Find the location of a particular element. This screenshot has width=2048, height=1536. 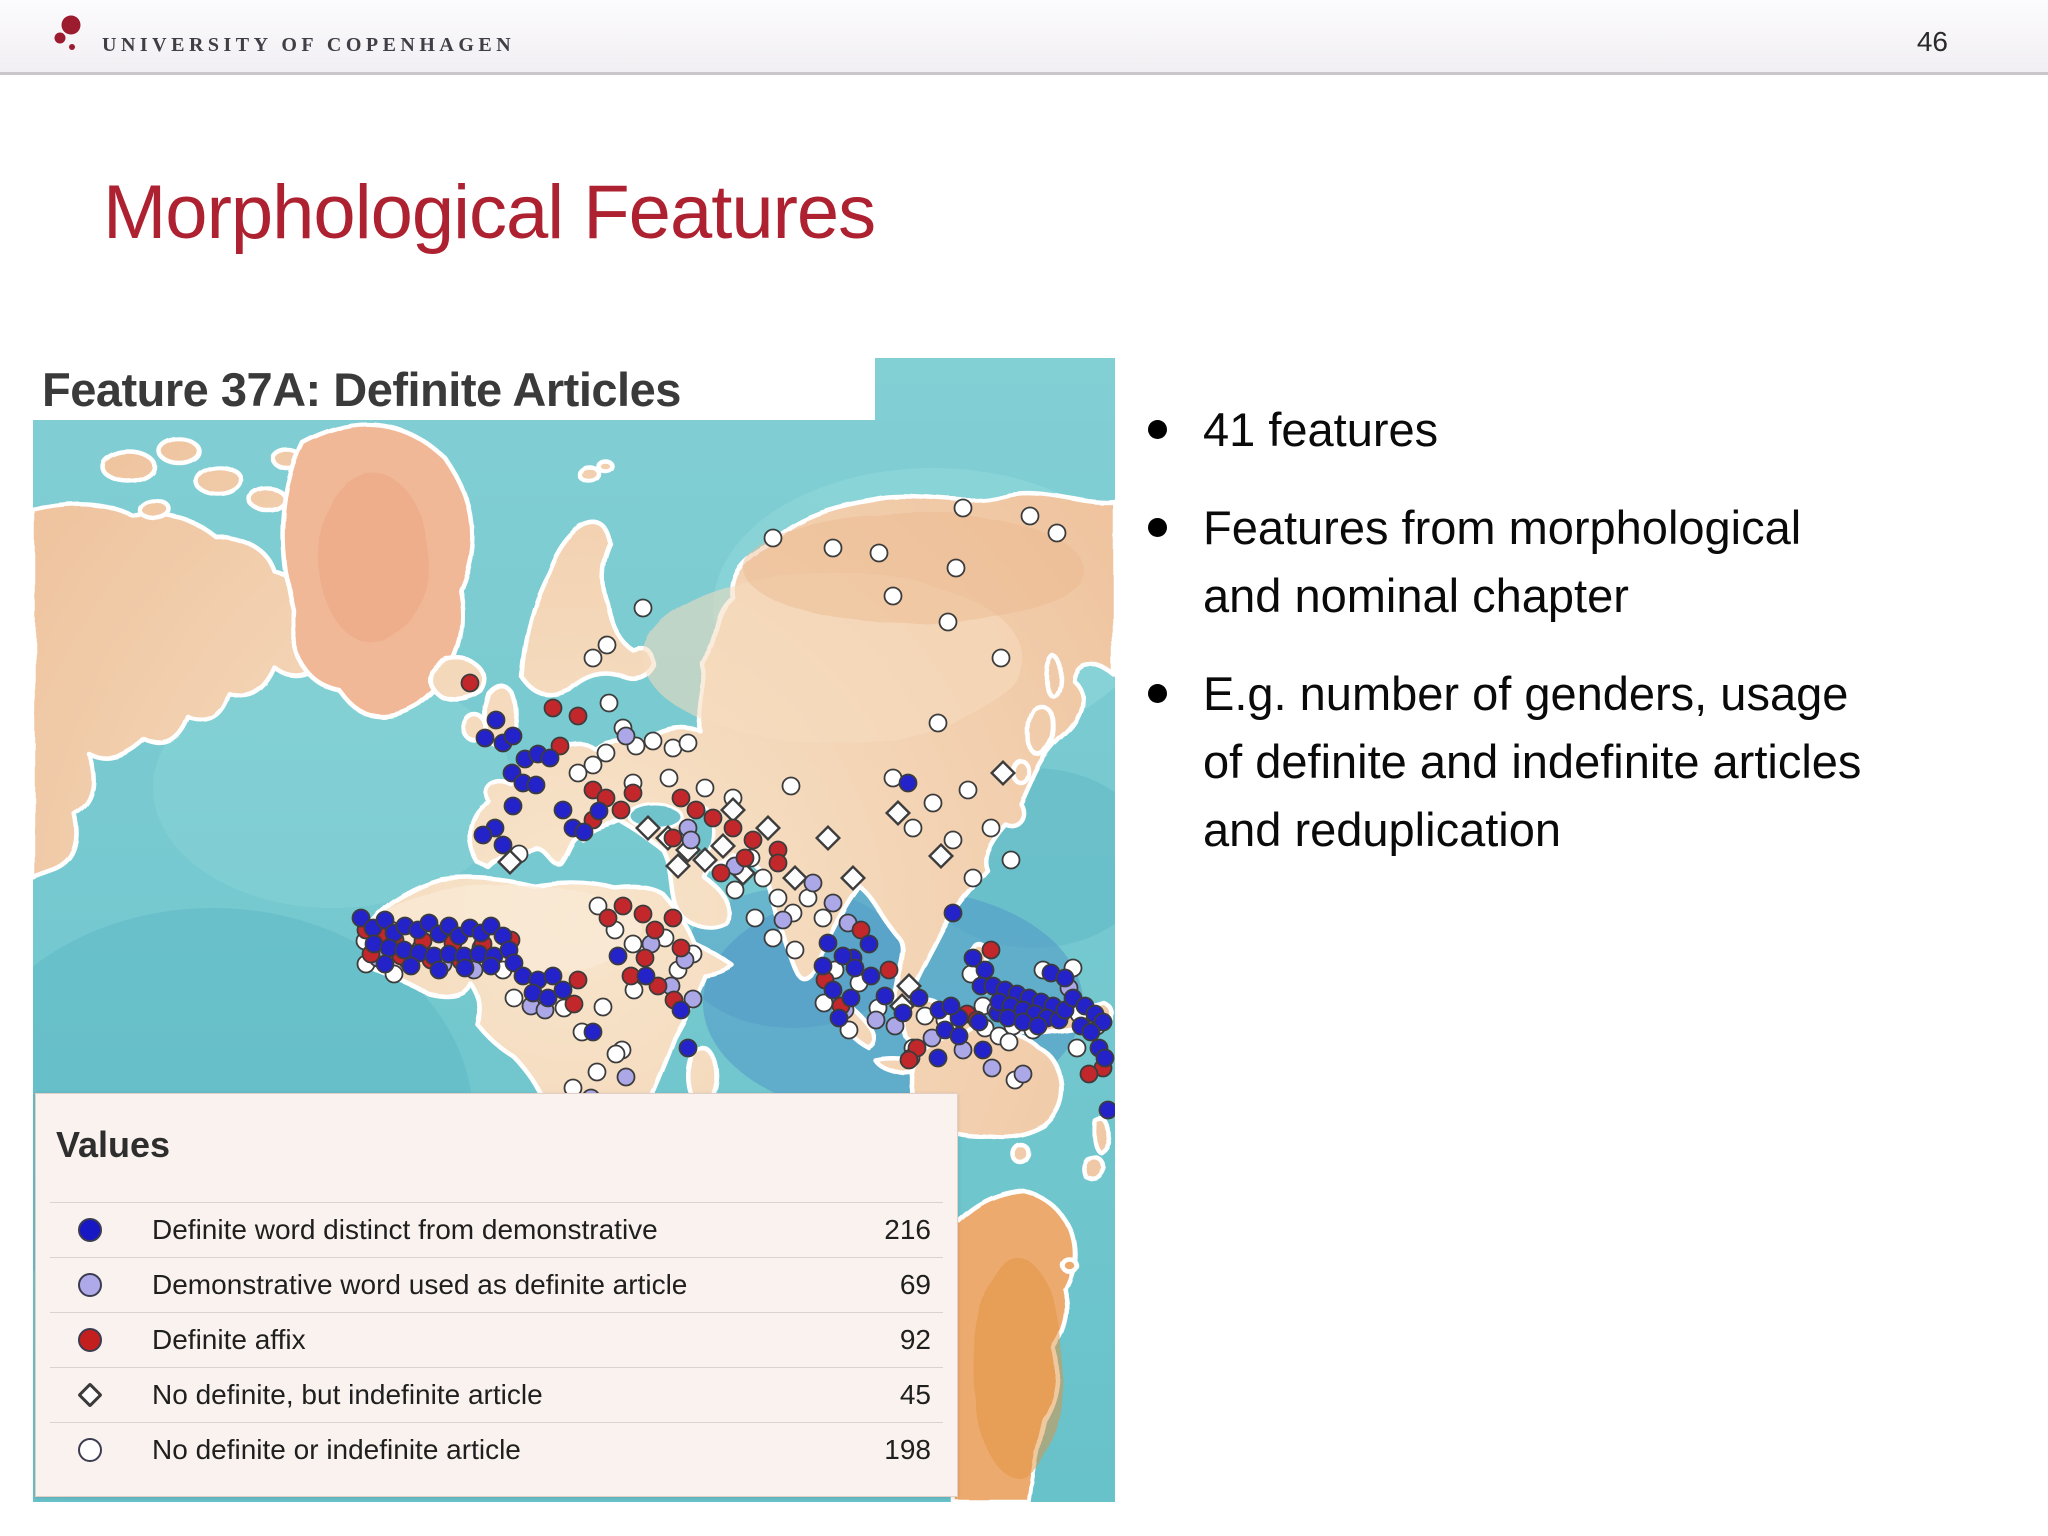

sakhalin is located at coordinates (1053, 676).